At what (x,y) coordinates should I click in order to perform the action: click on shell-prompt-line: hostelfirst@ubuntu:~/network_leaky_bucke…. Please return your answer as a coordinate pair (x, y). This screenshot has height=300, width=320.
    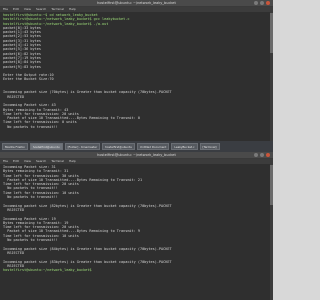
    Looking at the image, I should click on (47, 270).